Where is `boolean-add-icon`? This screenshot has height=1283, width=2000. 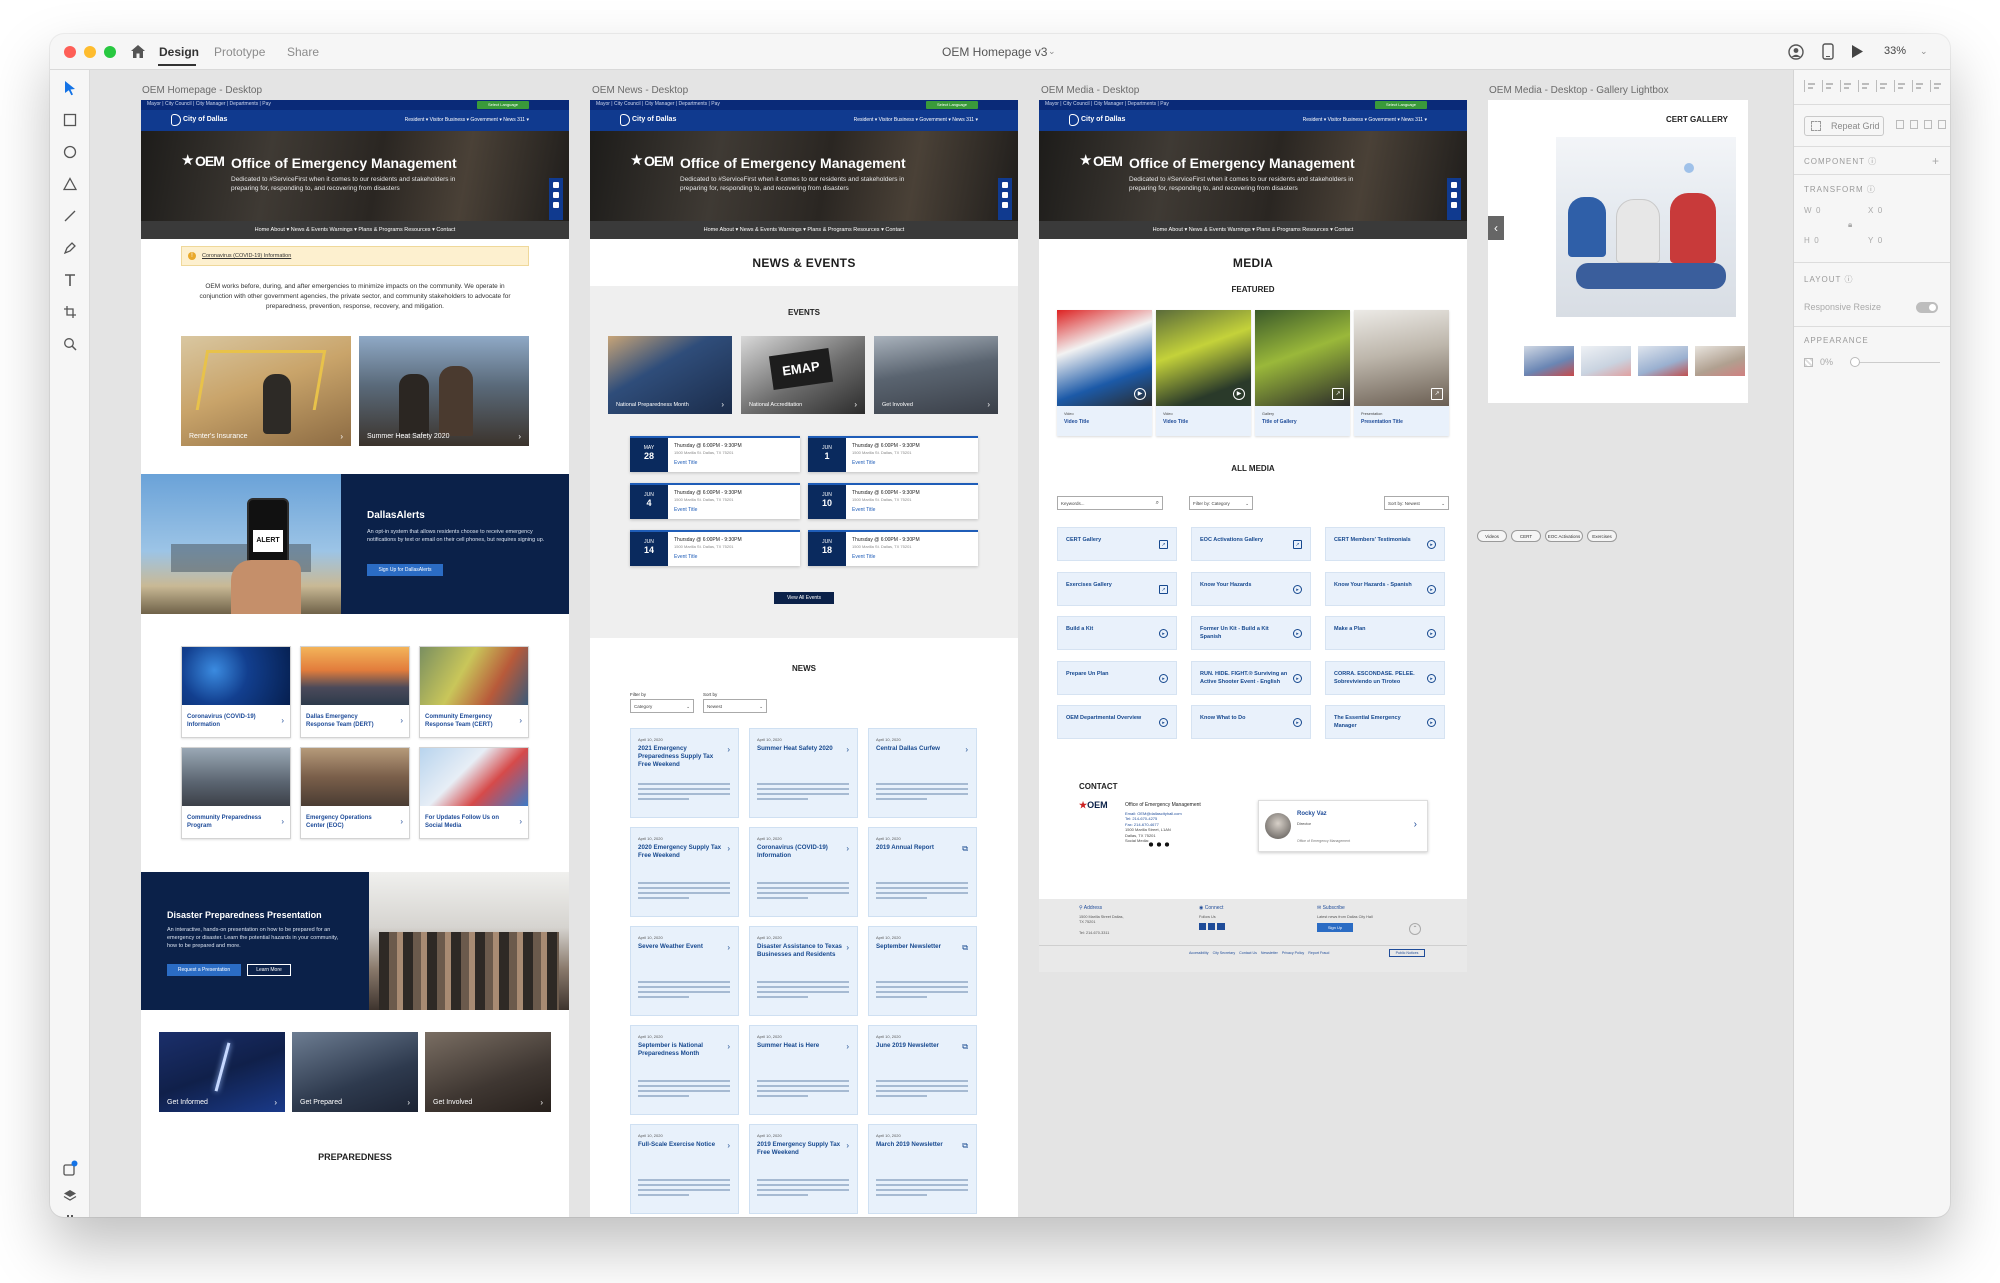 boolean-add-icon is located at coordinates (1900, 124).